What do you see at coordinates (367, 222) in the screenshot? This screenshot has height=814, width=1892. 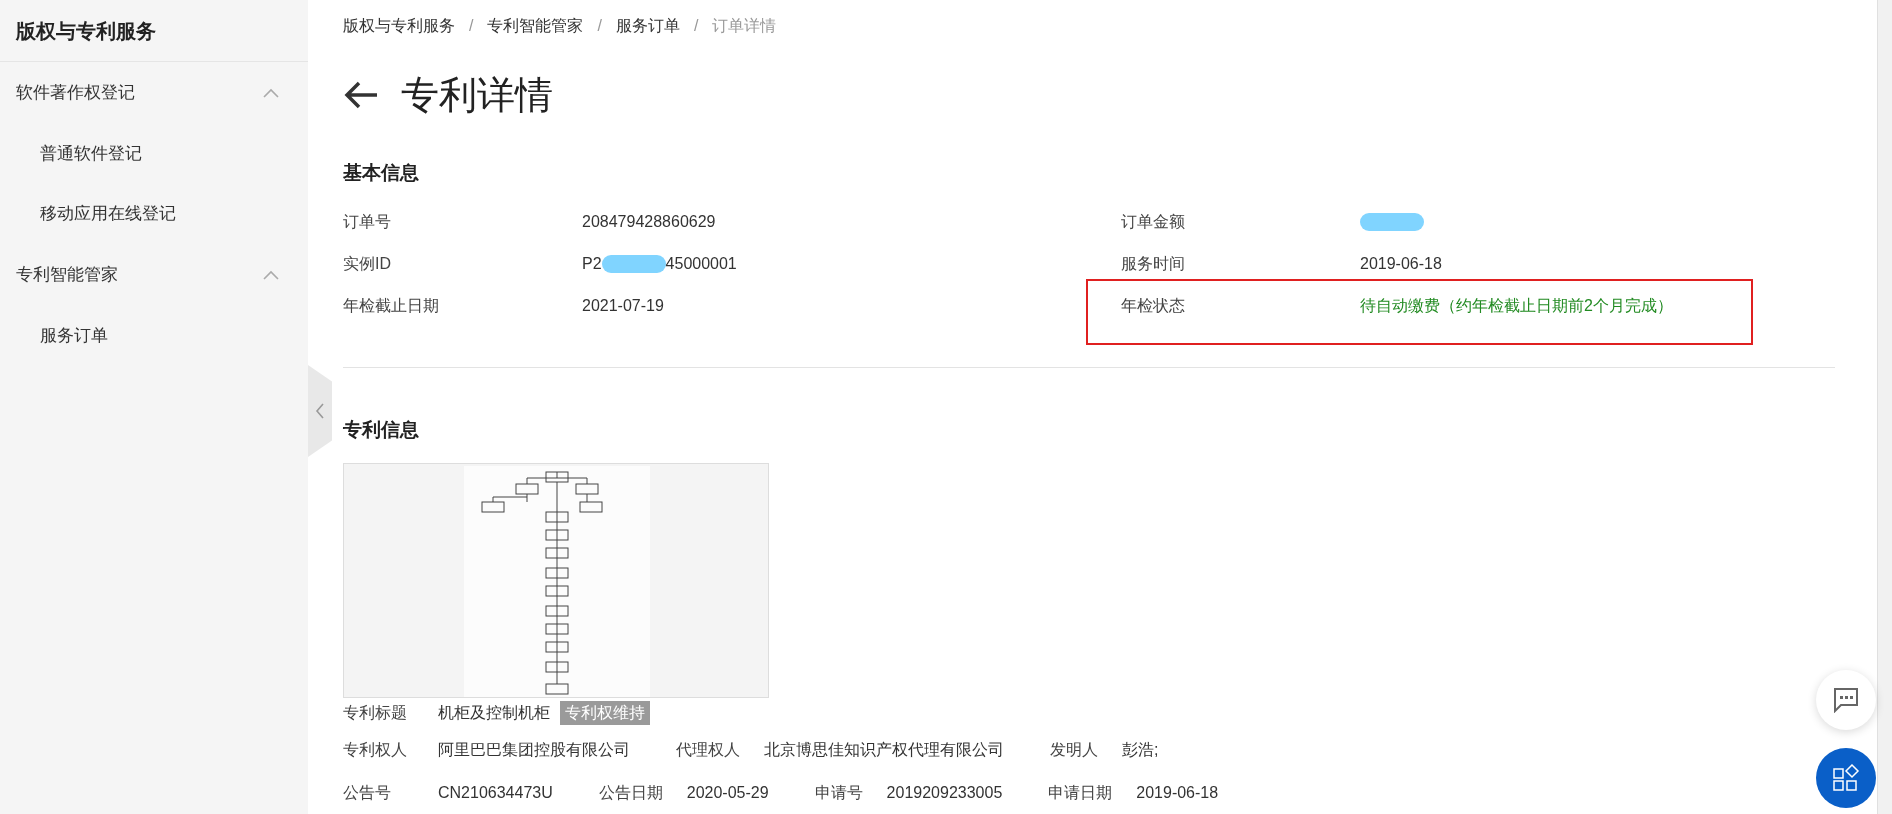 I see `field-label: 订单号` at bounding box center [367, 222].